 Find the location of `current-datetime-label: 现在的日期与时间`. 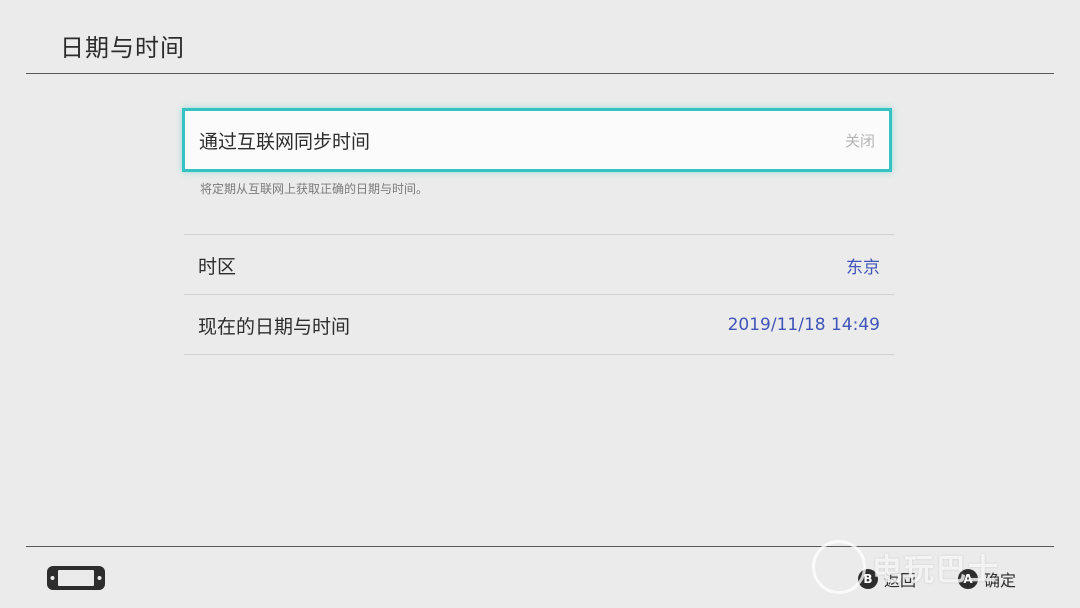

current-datetime-label: 现在的日期与时间 is located at coordinates (274, 326).